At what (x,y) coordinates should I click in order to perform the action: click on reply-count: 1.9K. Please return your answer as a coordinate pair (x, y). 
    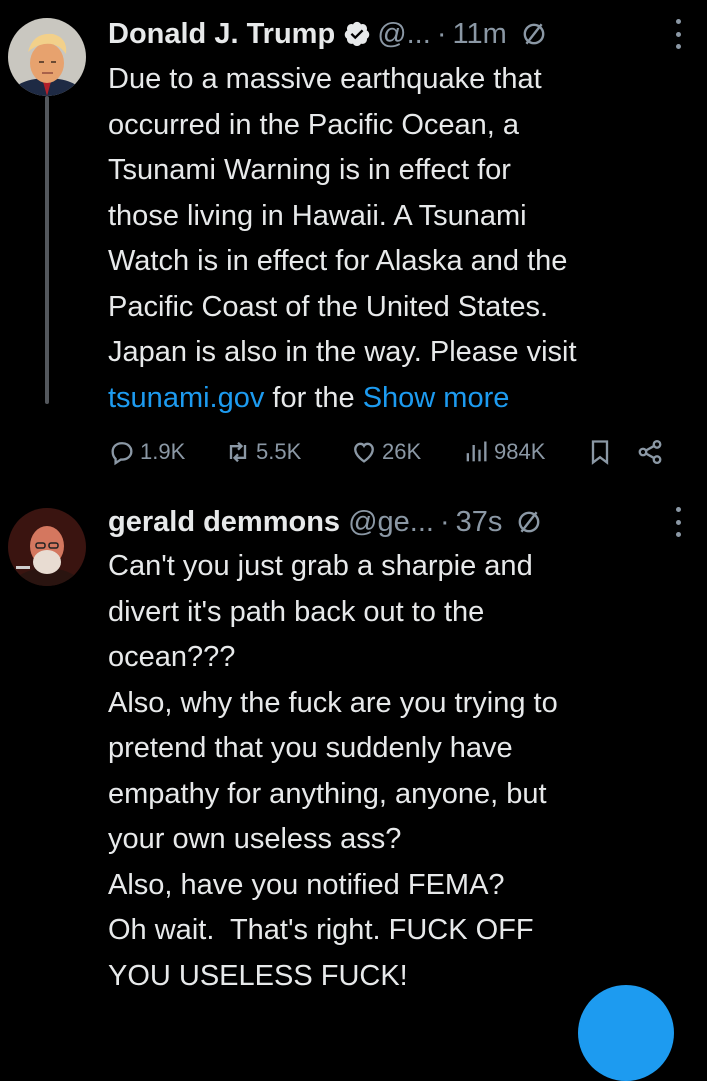
    Looking at the image, I should click on (163, 451).